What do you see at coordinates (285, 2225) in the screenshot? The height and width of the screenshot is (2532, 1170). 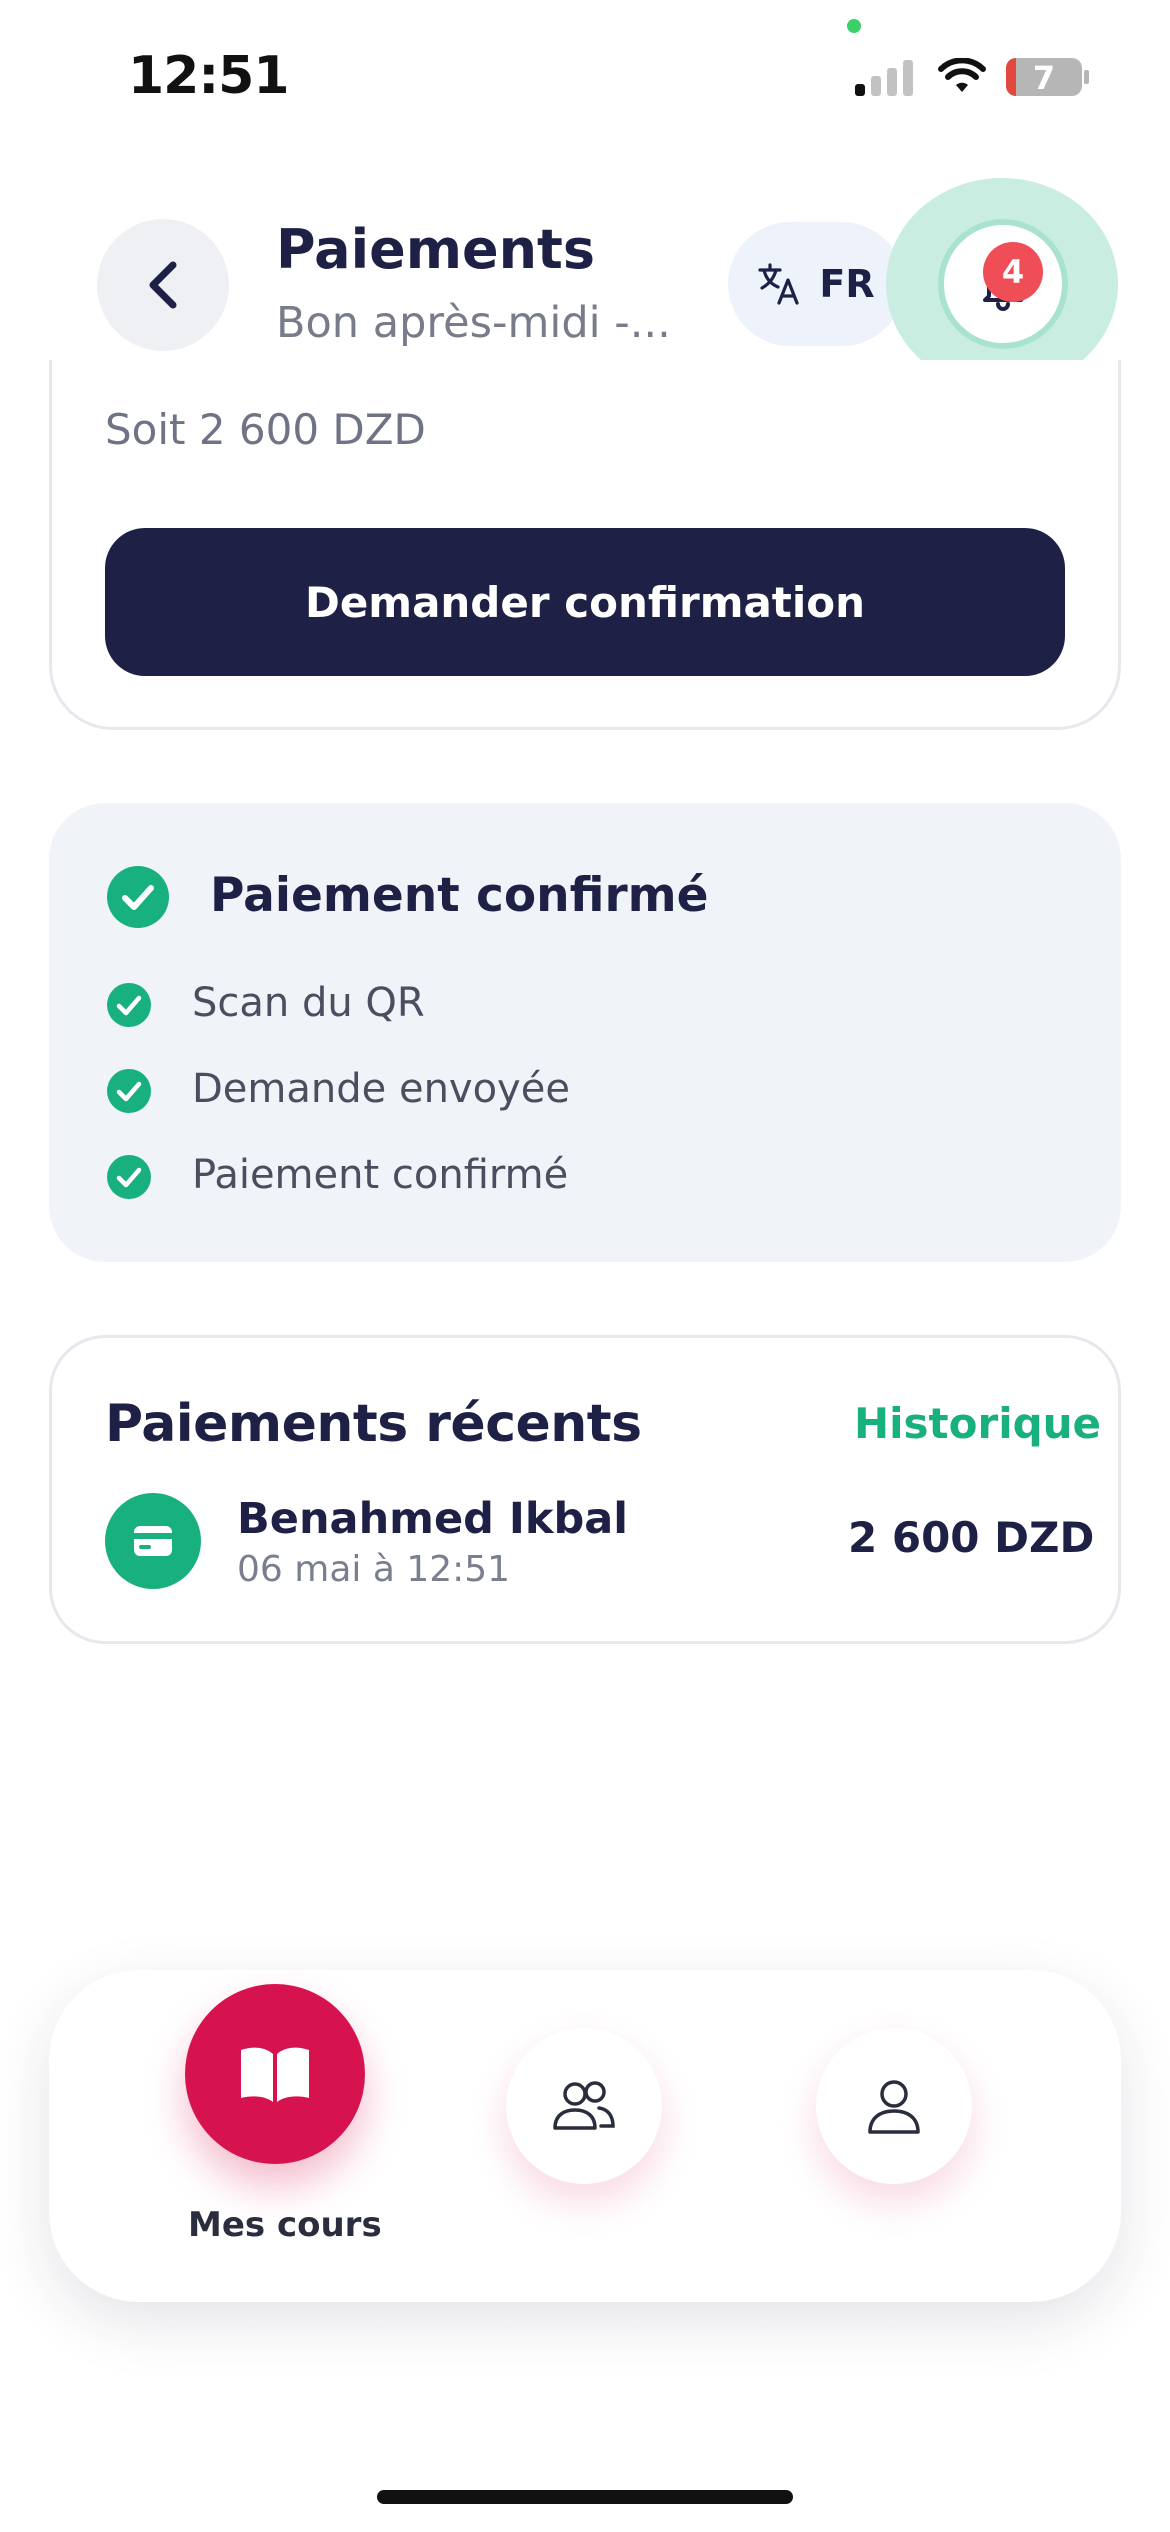 I see `nav-courses-label: Mes cours` at bounding box center [285, 2225].